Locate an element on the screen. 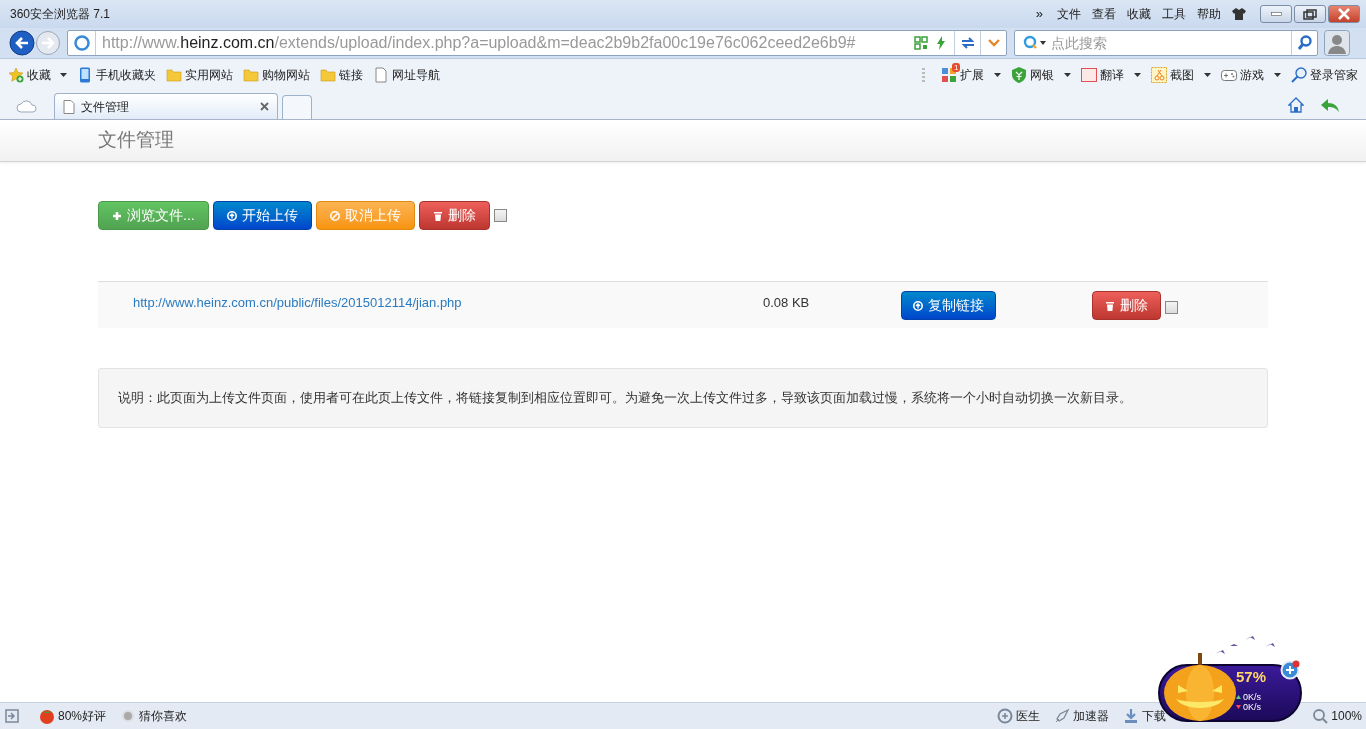 This screenshot has width=1366, height=729. file-link: http://www.heinz.com.cn/public/files/2015012114/jian.php is located at coordinates (448, 303).